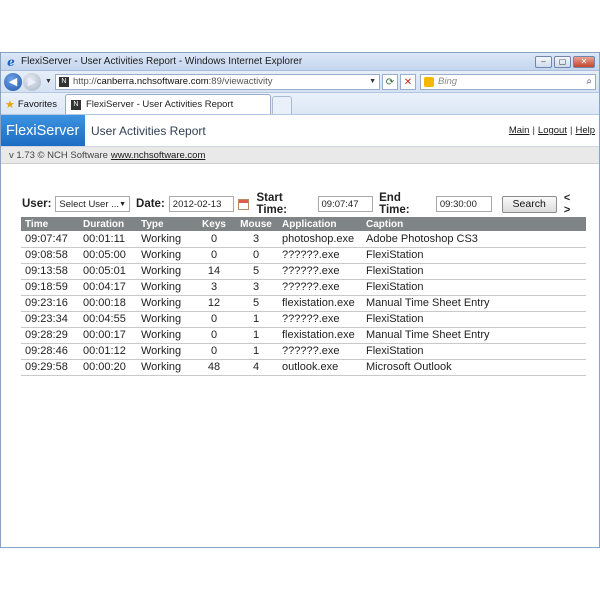 The height and width of the screenshot is (600, 600). Describe the element at coordinates (158, 155) in the screenshot. I see `nch-website-link: www.nchsoftware.com` at that location.